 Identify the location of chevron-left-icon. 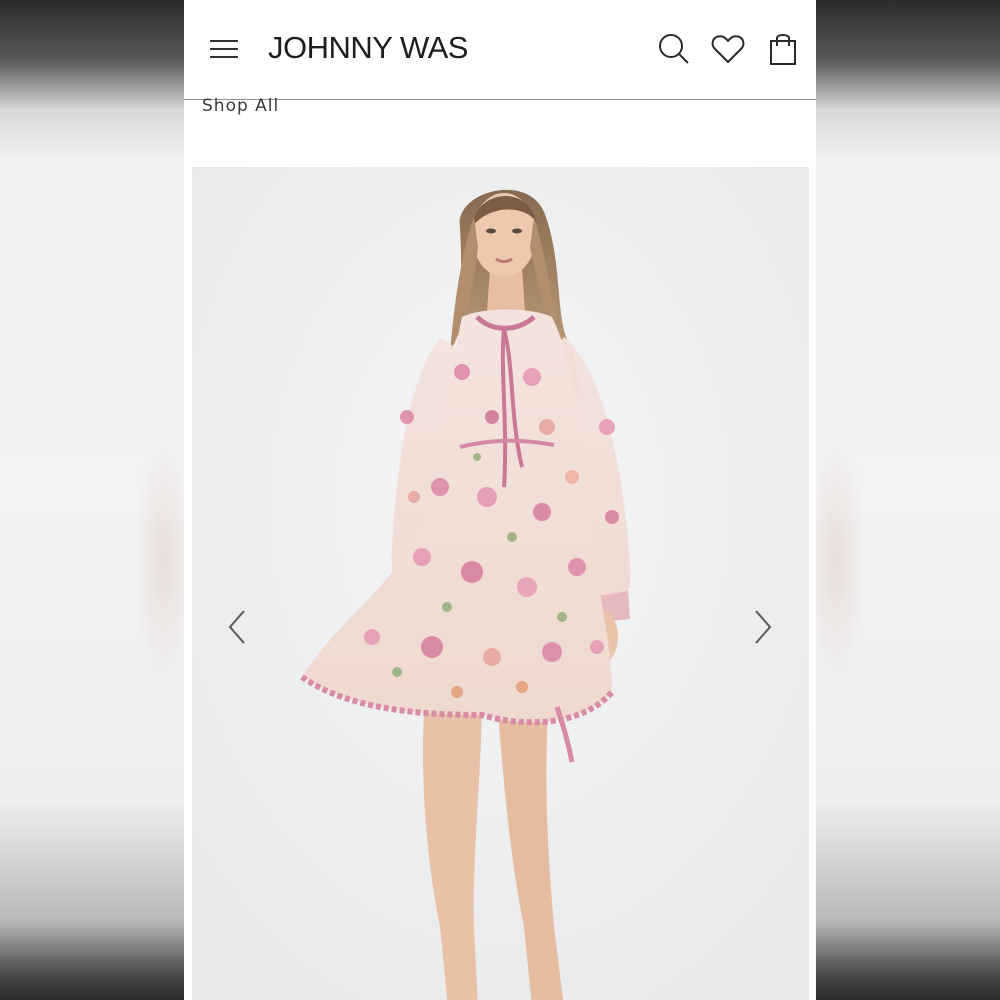
(237, 627).